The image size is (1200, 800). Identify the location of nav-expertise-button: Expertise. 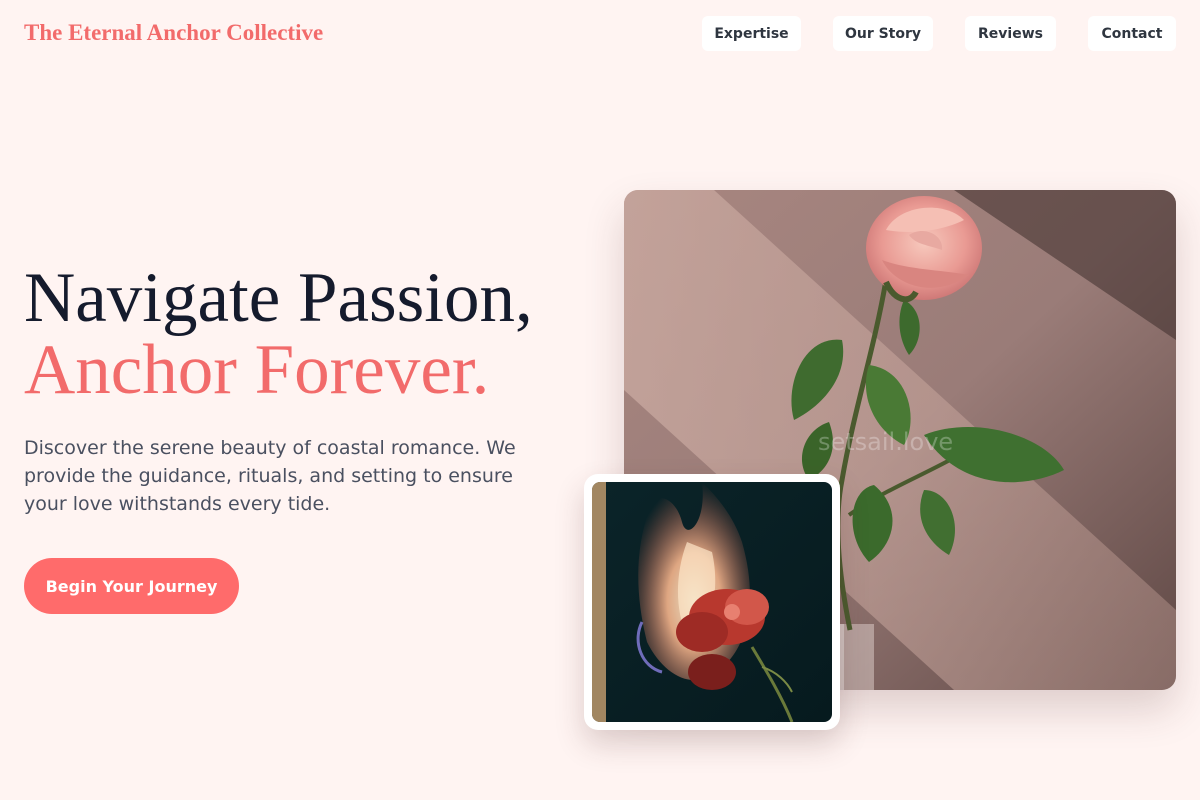
(751, 33).